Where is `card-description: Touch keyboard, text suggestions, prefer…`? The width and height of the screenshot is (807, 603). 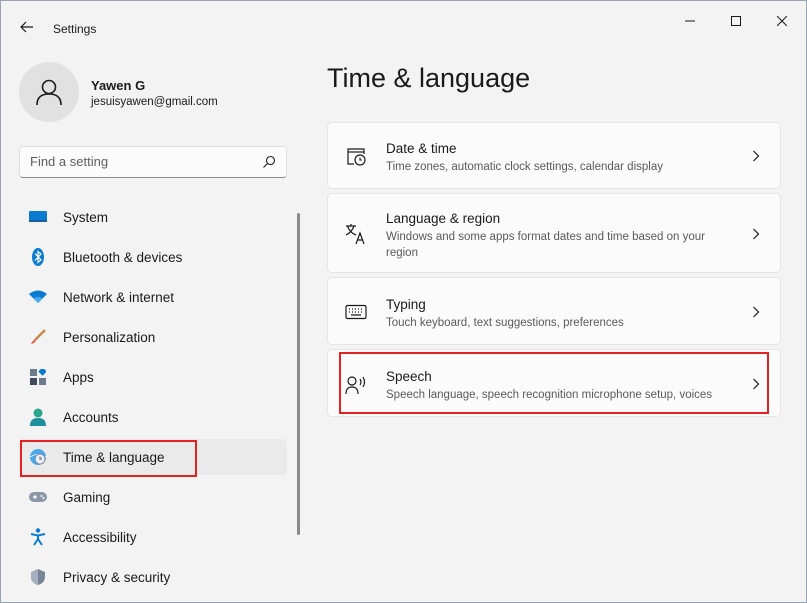 card-description: Touch keyboard, text suggestions, prefer… is located at coordinates (505, 323).